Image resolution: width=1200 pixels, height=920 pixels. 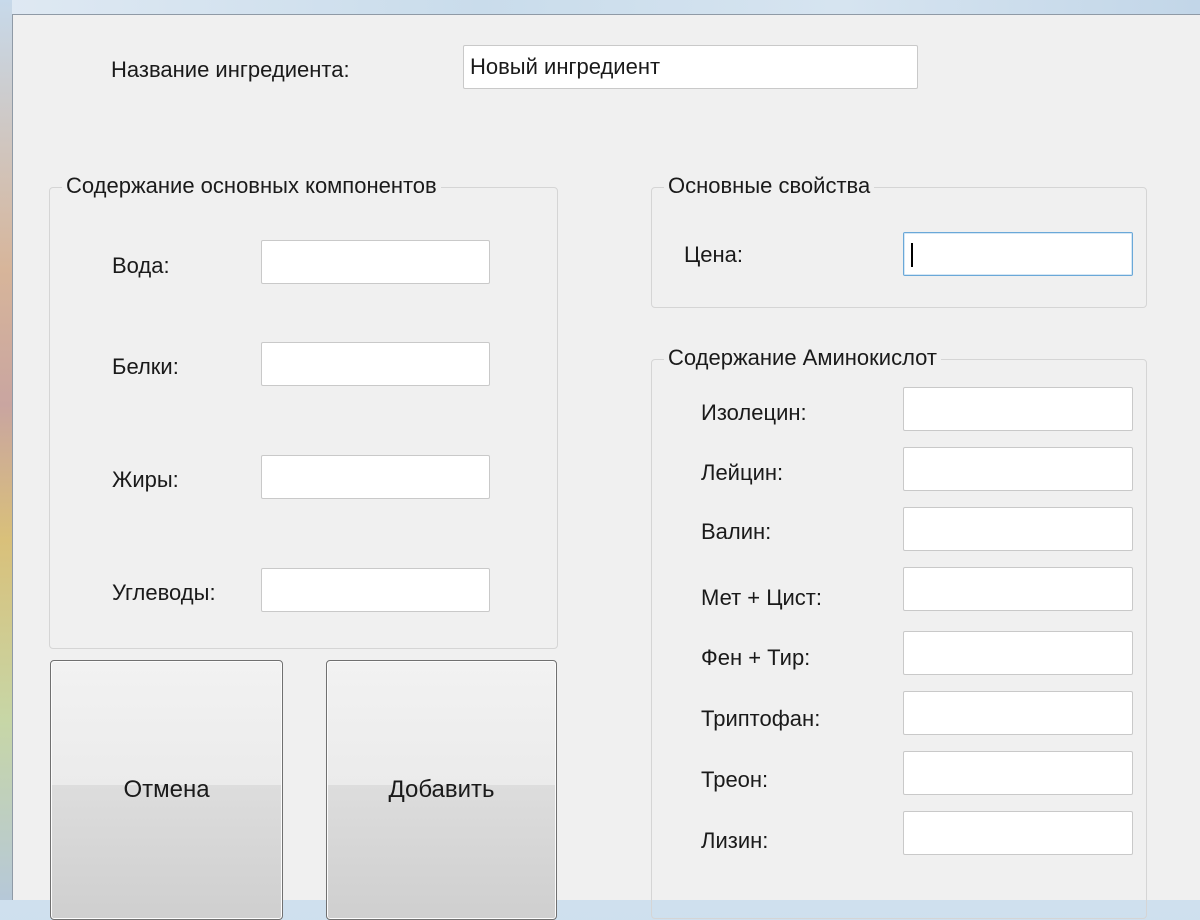 I want to click on tryptophan-label: Триптофан:, so click(x=761, y=718).